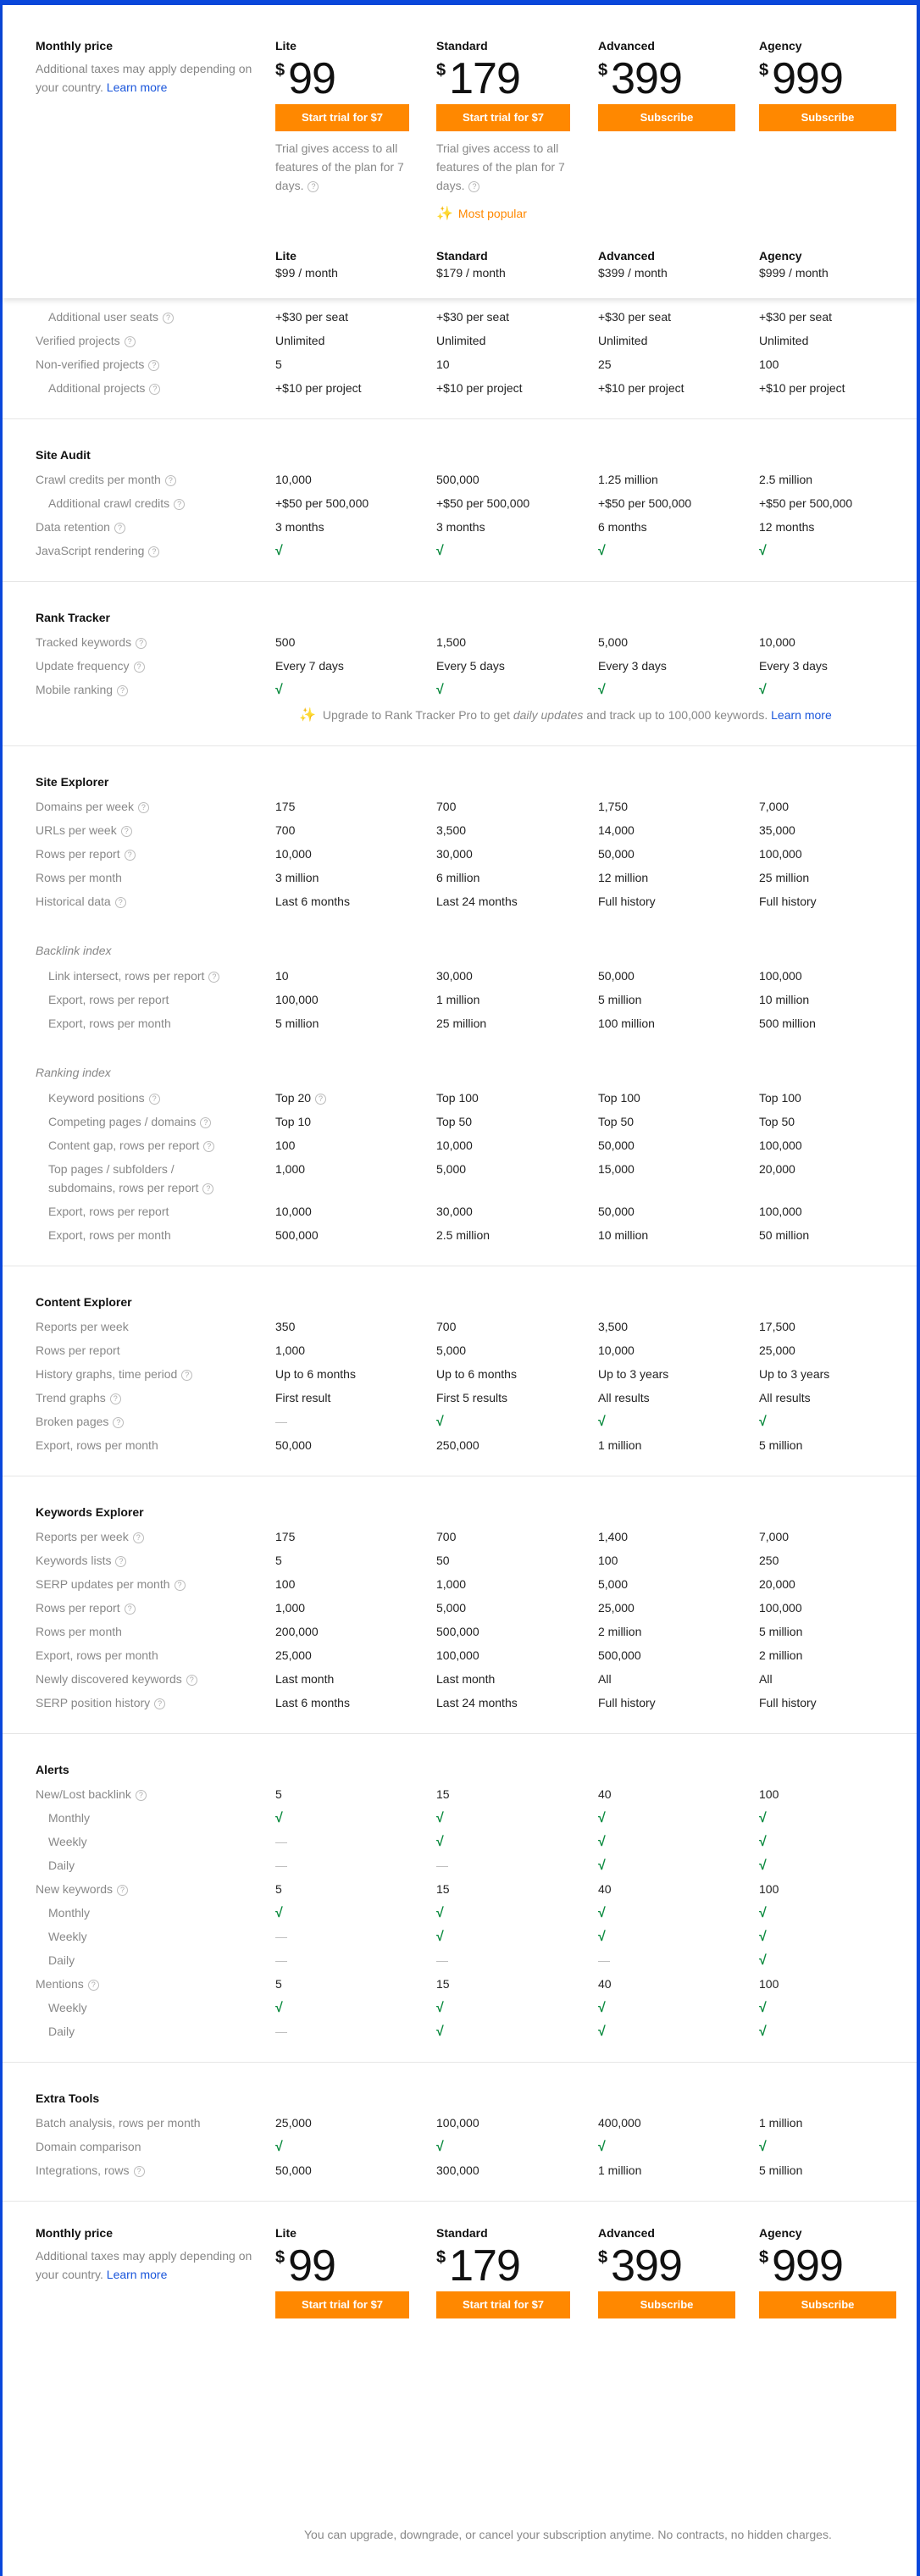 The height and width of the screenshot is (2576, 920). I want to click on upgrade-learn-more-link: Learn more, so click(801, 715).